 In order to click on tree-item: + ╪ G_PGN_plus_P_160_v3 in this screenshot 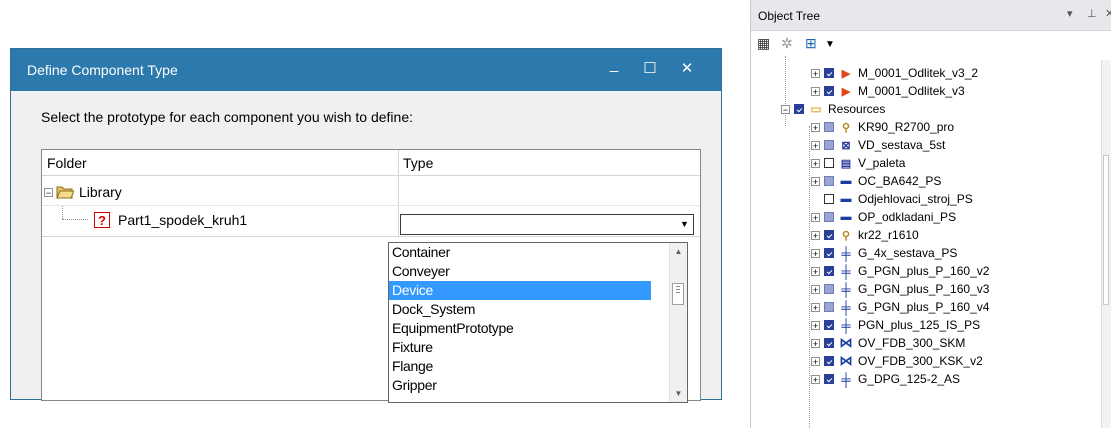, I will do `click(900, 289)`.